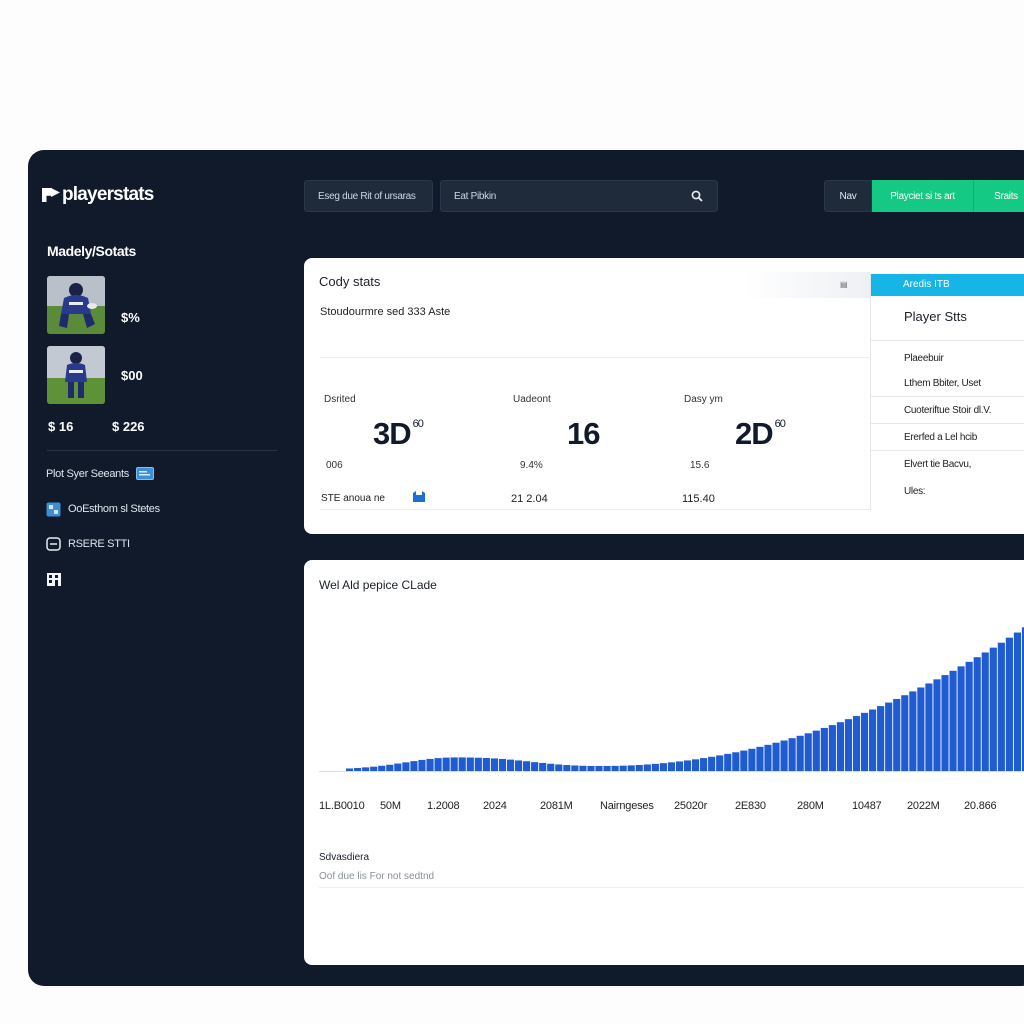  What do you see at coordinates (130, 317) in the screenshot?
I see `player-stat-1: $%` at bounding box center [130, 317].